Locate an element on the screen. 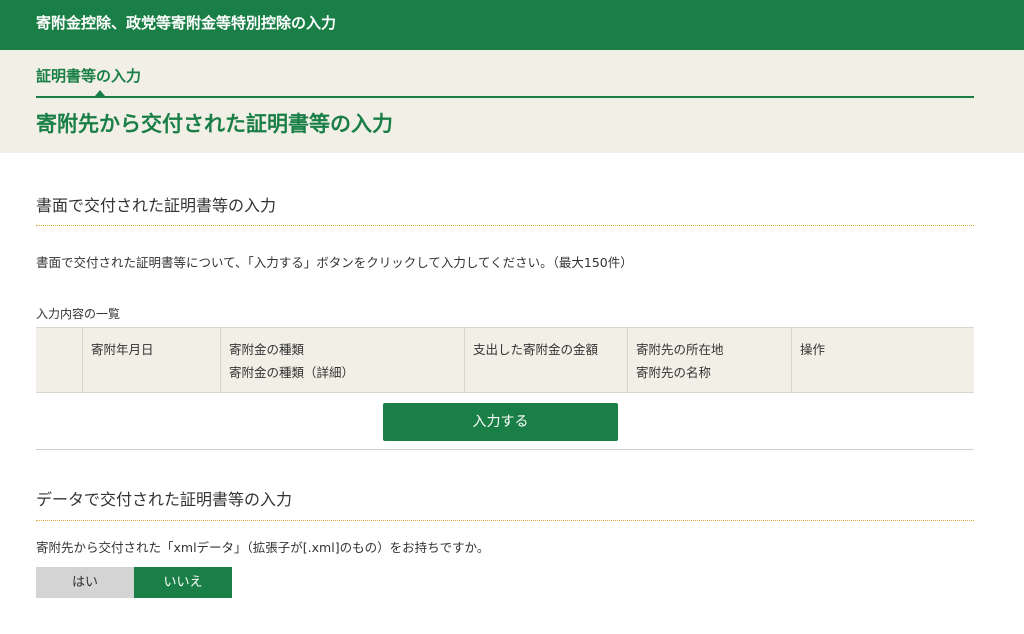 The image size is (1024, 634). column-header-donation-type: 寄附金の種類 寄附金の種類（詳細） is located at coordinates (342, 360).